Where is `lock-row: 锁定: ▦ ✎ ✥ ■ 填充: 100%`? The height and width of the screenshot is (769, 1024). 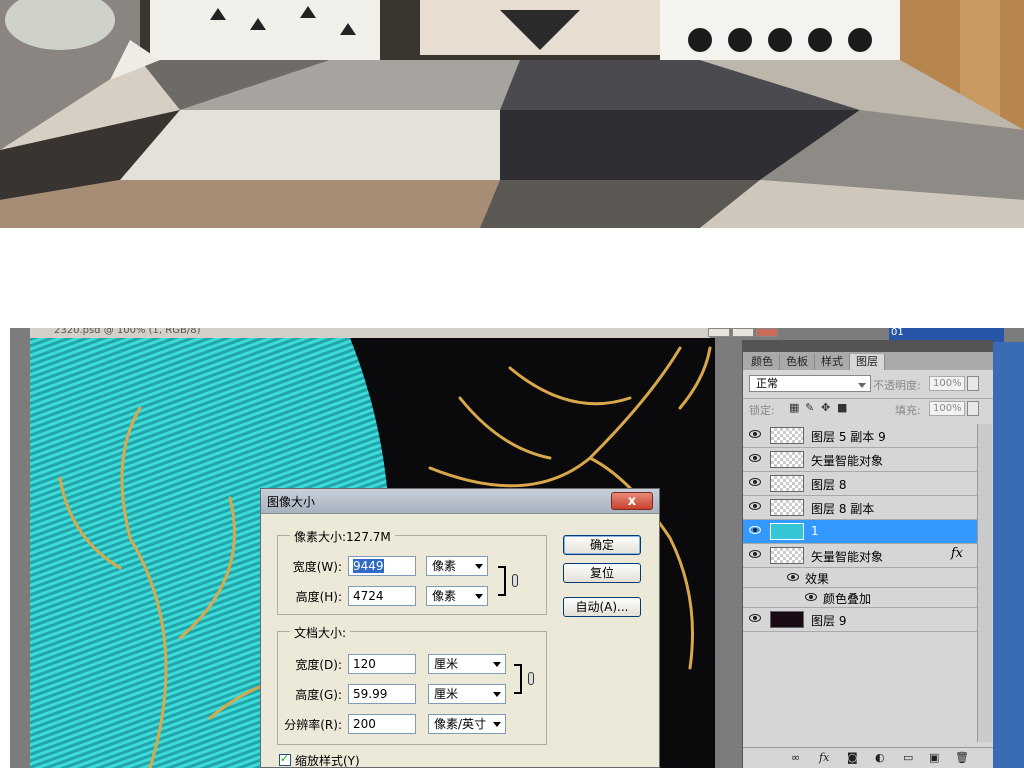 lock-row: 锁定: ▦ ✎ ✥ ■ 填充: 100% is located at coordinates (868, 409).